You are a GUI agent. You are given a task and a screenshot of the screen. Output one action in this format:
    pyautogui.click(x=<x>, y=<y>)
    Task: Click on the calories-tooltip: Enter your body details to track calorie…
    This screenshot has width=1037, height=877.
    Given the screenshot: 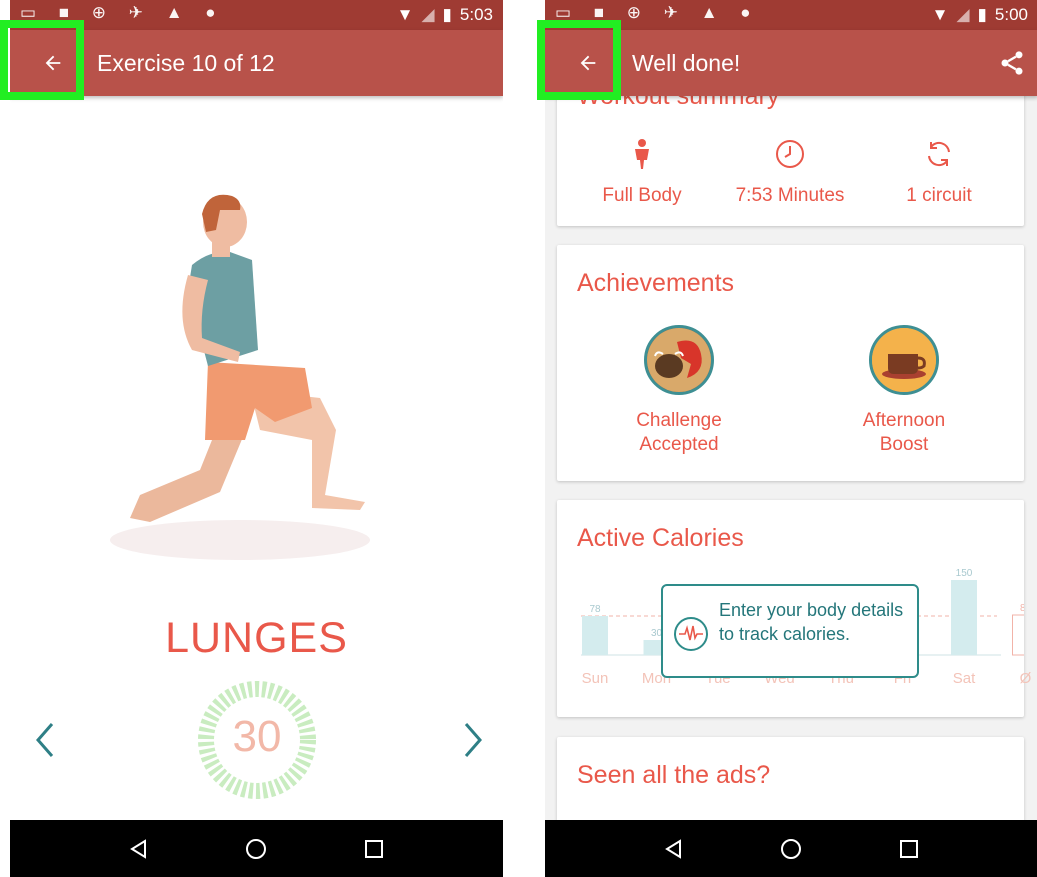 What is the action you would take?
    pyautogui.click(x=790, y=631)
    